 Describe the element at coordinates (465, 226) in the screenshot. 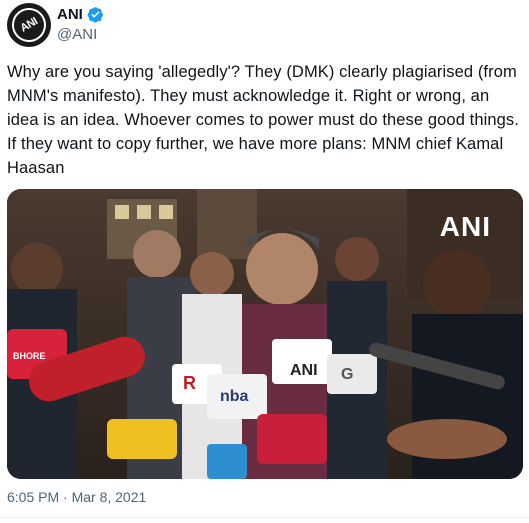

I see `ani-watermark: ANI` at that location.